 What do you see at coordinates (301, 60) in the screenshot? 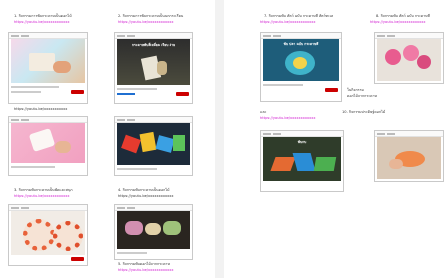
I see `video-thumbnail: พับ ปลา ฉบับ กระดาษสี` at bounding box center [301, 60].